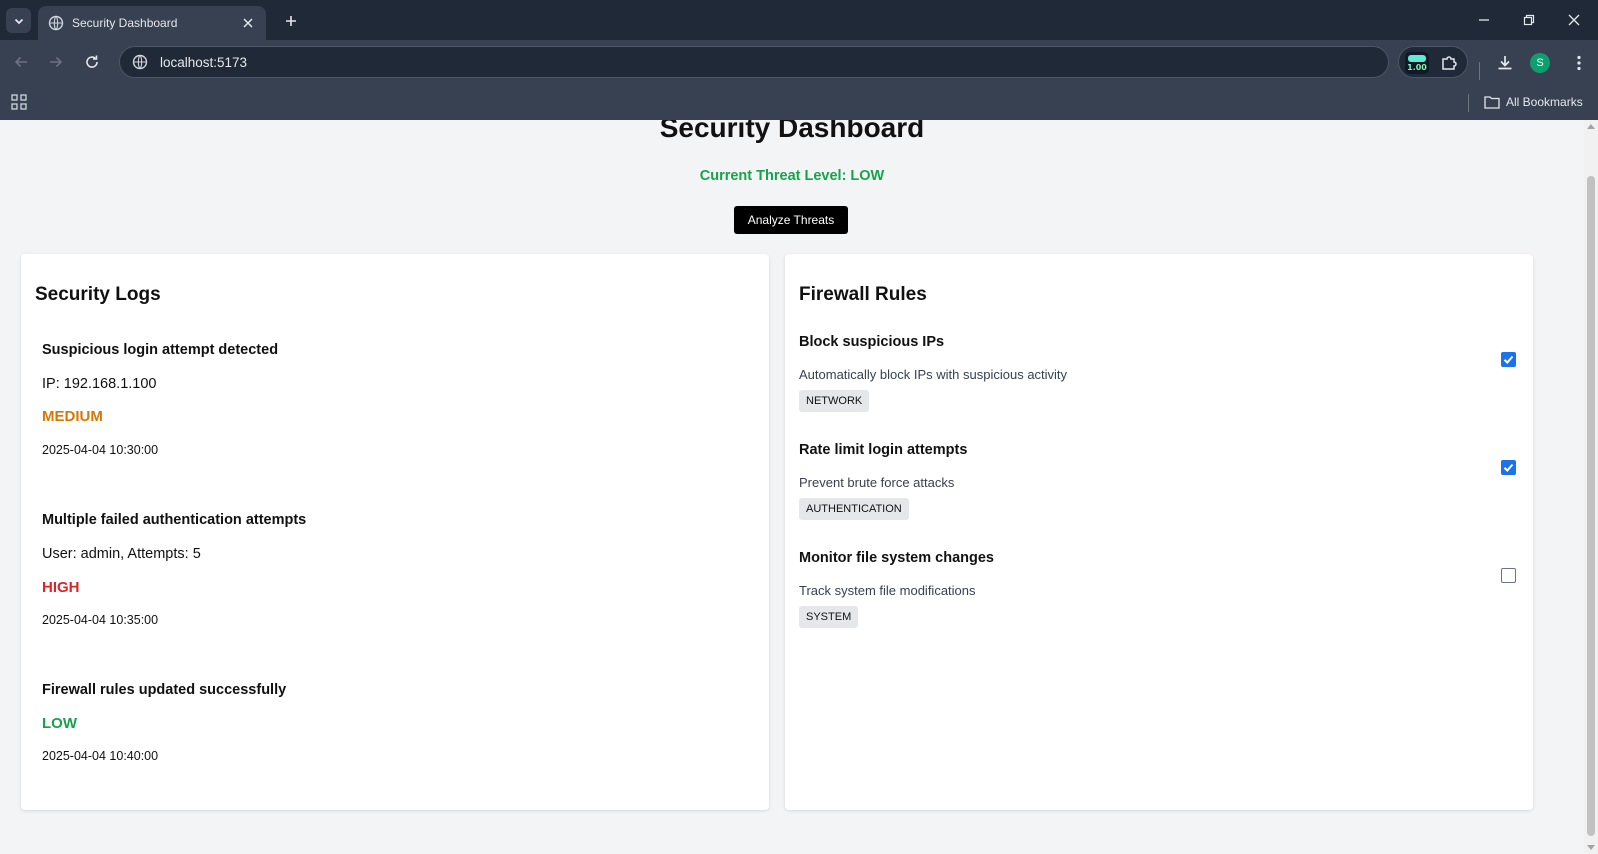  I want to click on tab-search-button, so click(18, 20).